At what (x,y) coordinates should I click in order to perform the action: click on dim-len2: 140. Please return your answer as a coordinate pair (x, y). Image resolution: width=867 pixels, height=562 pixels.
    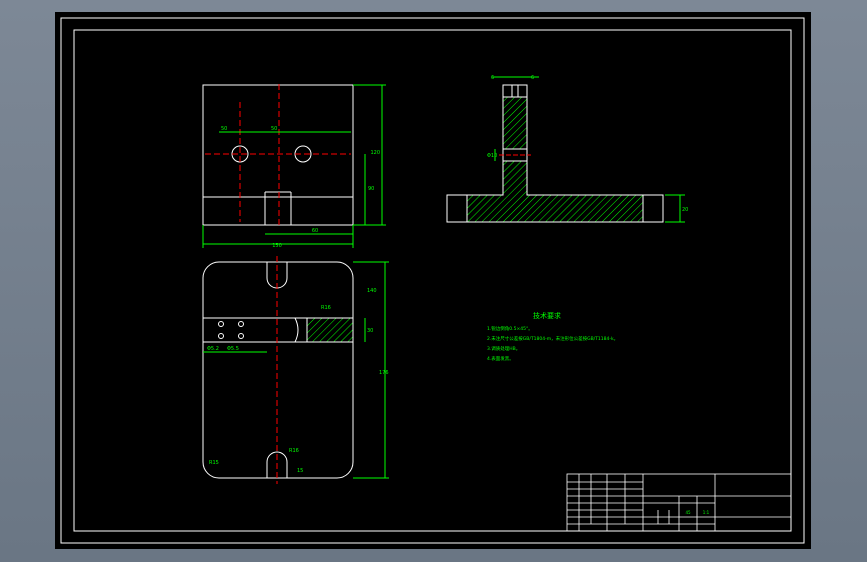
    Looking at the image, I should click on (372, 291).